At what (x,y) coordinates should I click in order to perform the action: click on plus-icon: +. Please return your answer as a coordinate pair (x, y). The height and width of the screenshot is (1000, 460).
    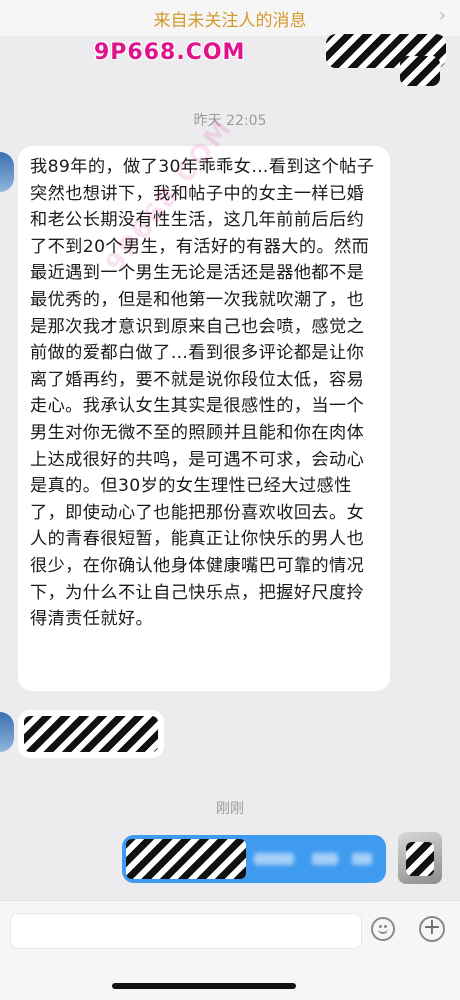
    Looking at the image, I should click on (432, 929).